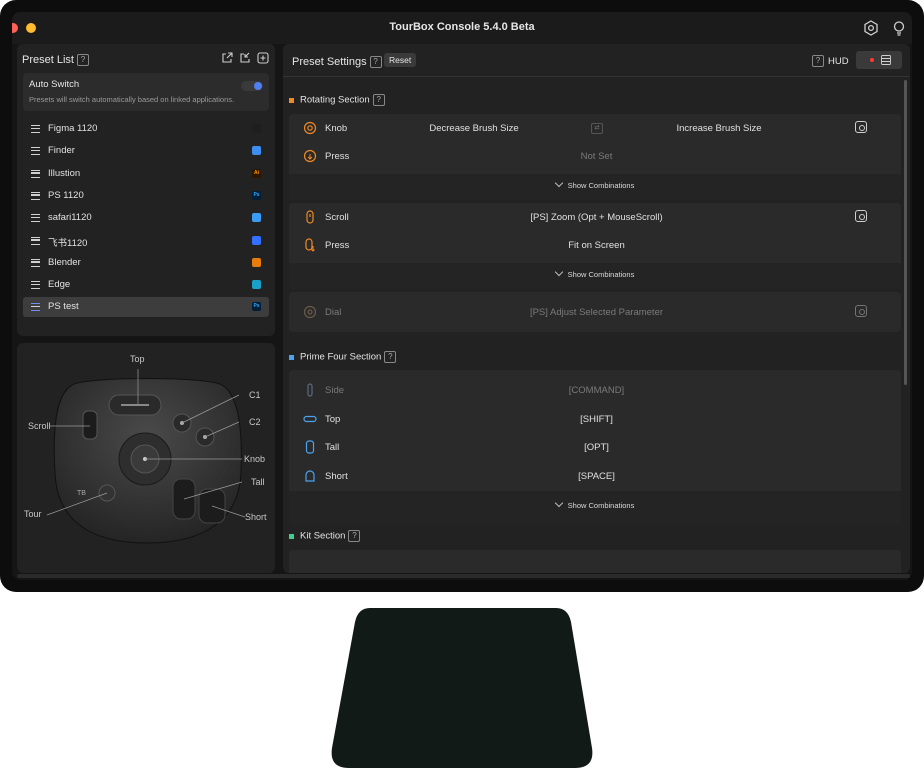  I want to click on tall-row: Tall [OPT], so click(595, 447).